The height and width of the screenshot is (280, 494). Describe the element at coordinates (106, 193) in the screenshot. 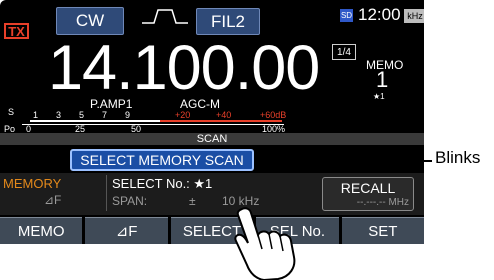

I see `panel-divider` at that location.